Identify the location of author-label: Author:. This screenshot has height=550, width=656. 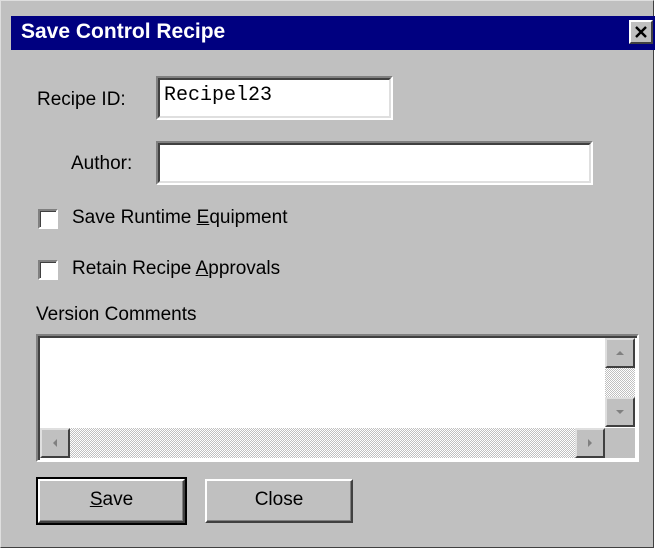
(102, 163).